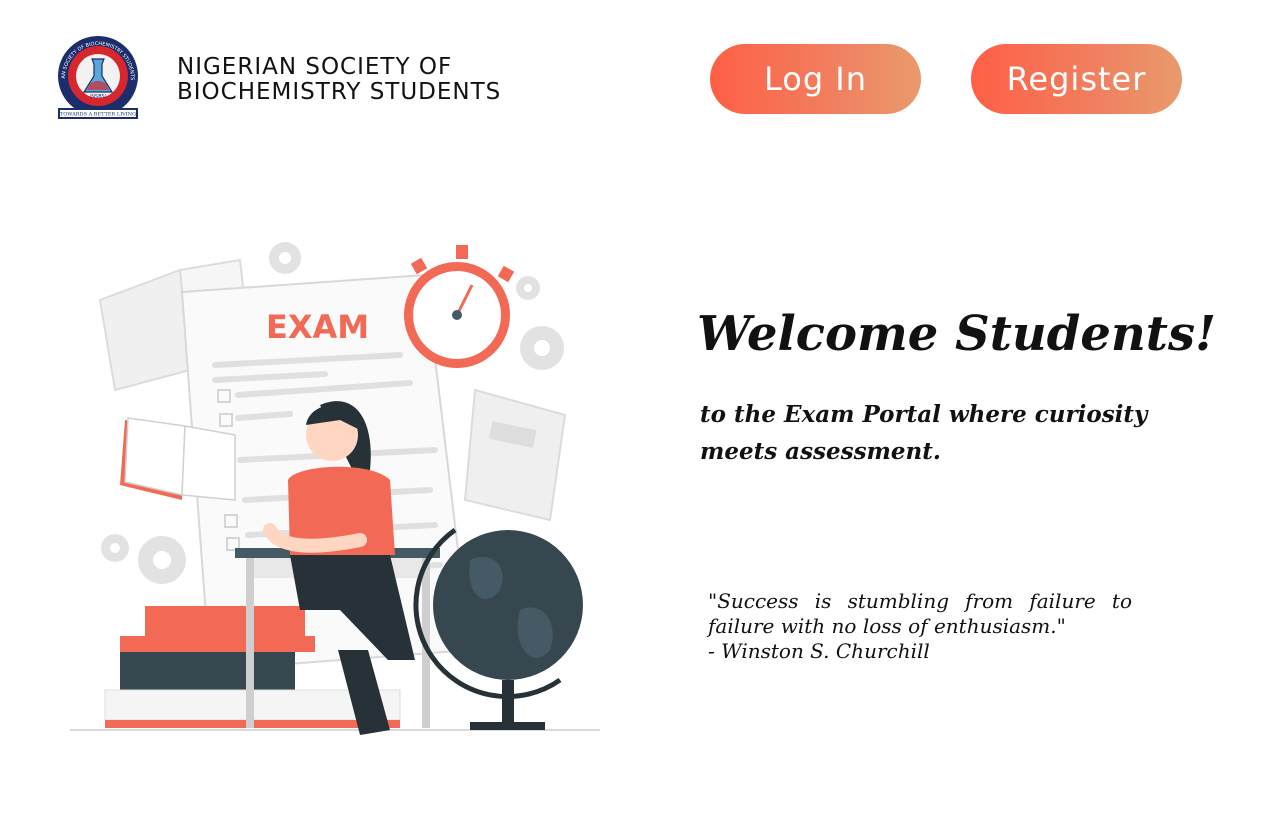 This screenshot has width=1280, height=832. Describe the element at coordinates (957, 334) in the screenshot. I see `welcome-title: Welcome Students!` at that location.